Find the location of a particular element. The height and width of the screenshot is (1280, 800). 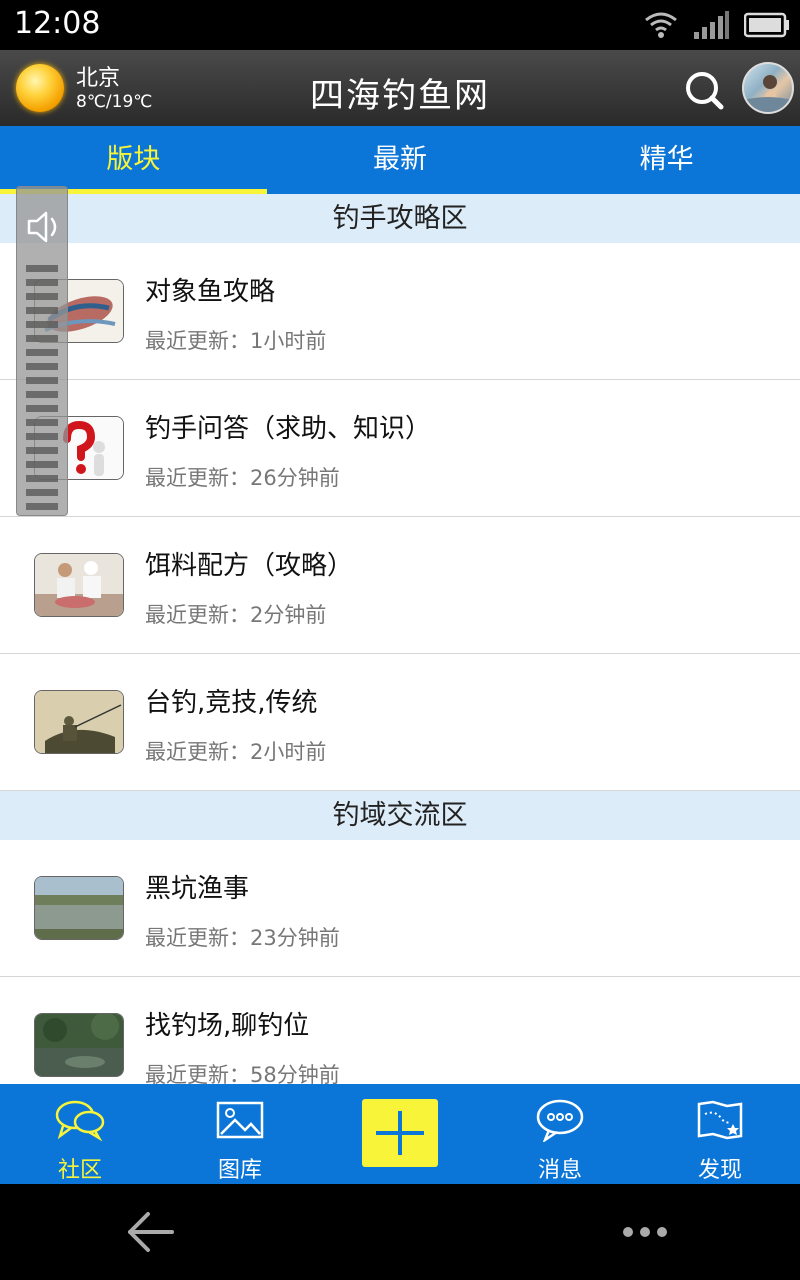

nav-label: 消息 is located at coordinates (559, 1170).